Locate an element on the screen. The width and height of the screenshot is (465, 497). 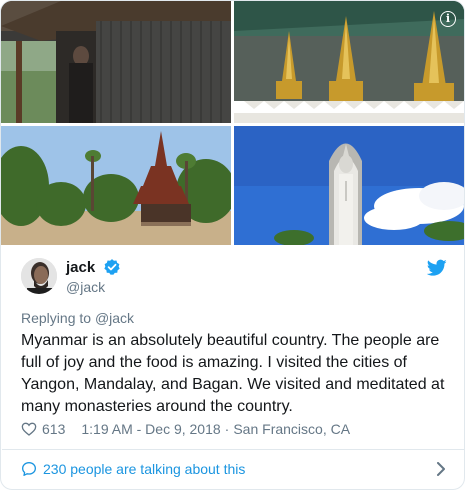
twitter-bird-icon is located at coordinates (437, 268).